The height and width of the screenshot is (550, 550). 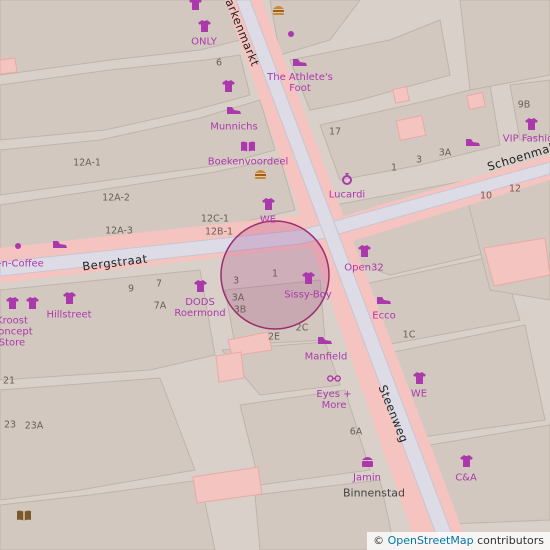 I want to click on shop-label-coffee: k-n-Coffee, so click(x=22, y=264).